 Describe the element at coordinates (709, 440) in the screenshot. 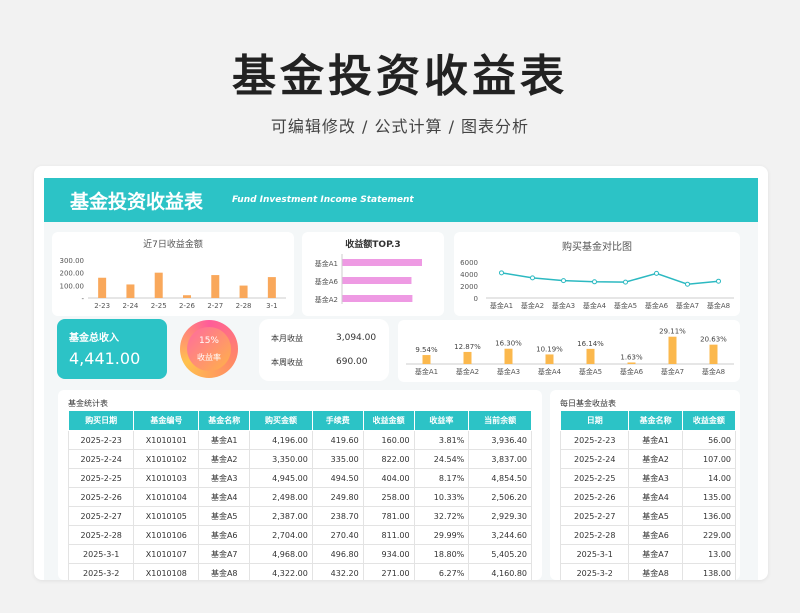

I see `table-cell: 56.00` at that location.